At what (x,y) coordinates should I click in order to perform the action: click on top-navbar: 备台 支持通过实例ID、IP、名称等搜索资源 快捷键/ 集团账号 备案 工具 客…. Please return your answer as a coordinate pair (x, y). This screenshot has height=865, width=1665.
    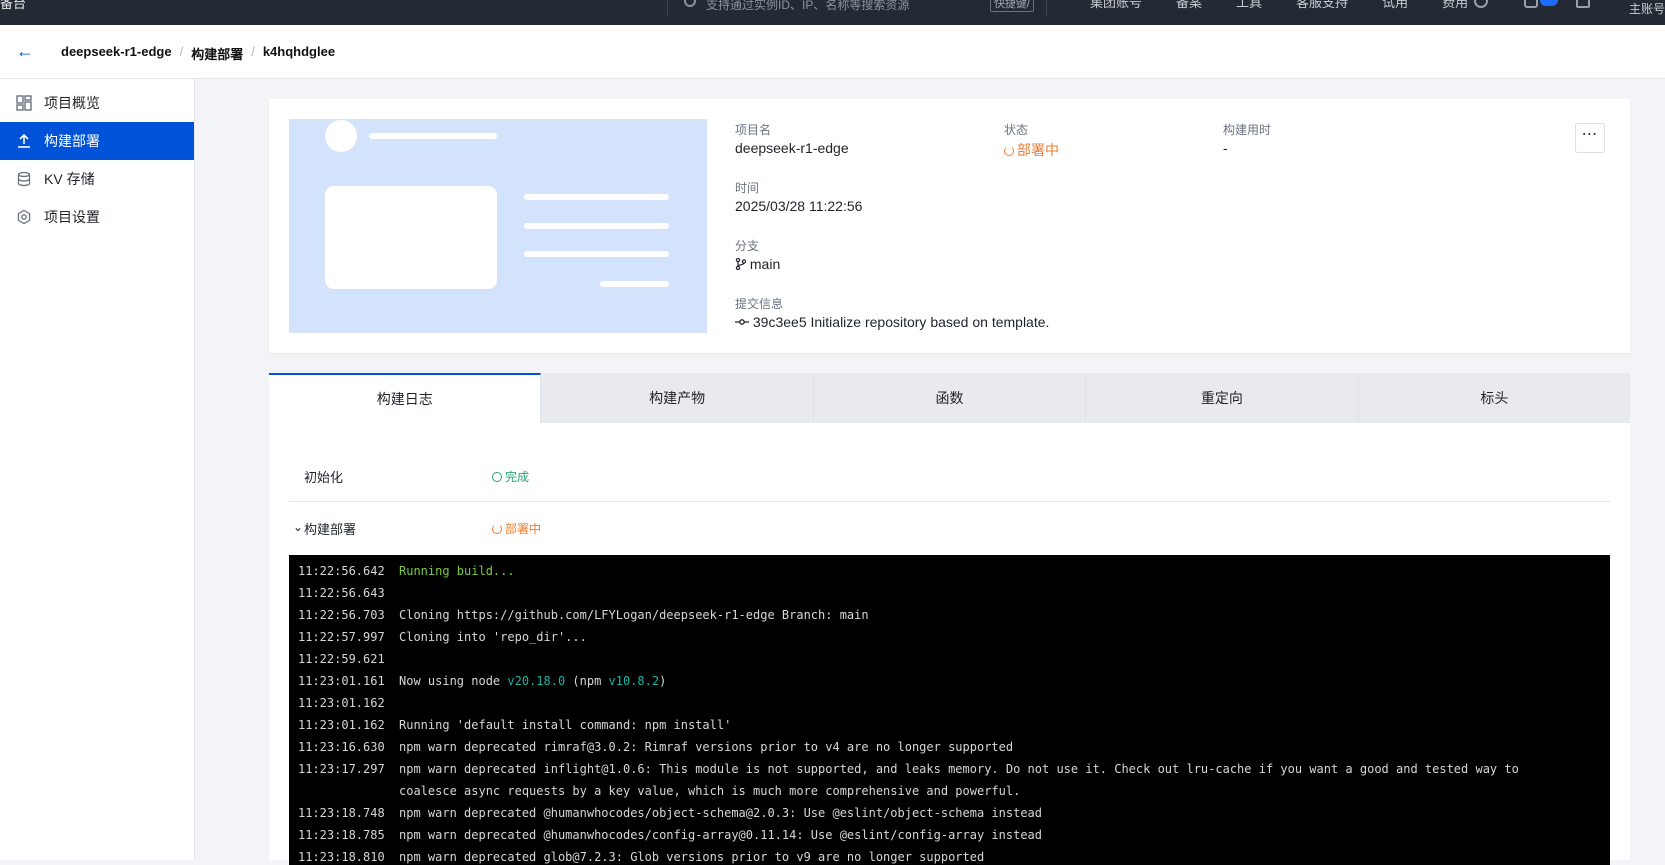
    Looking at the image, I should click on (832, 12).